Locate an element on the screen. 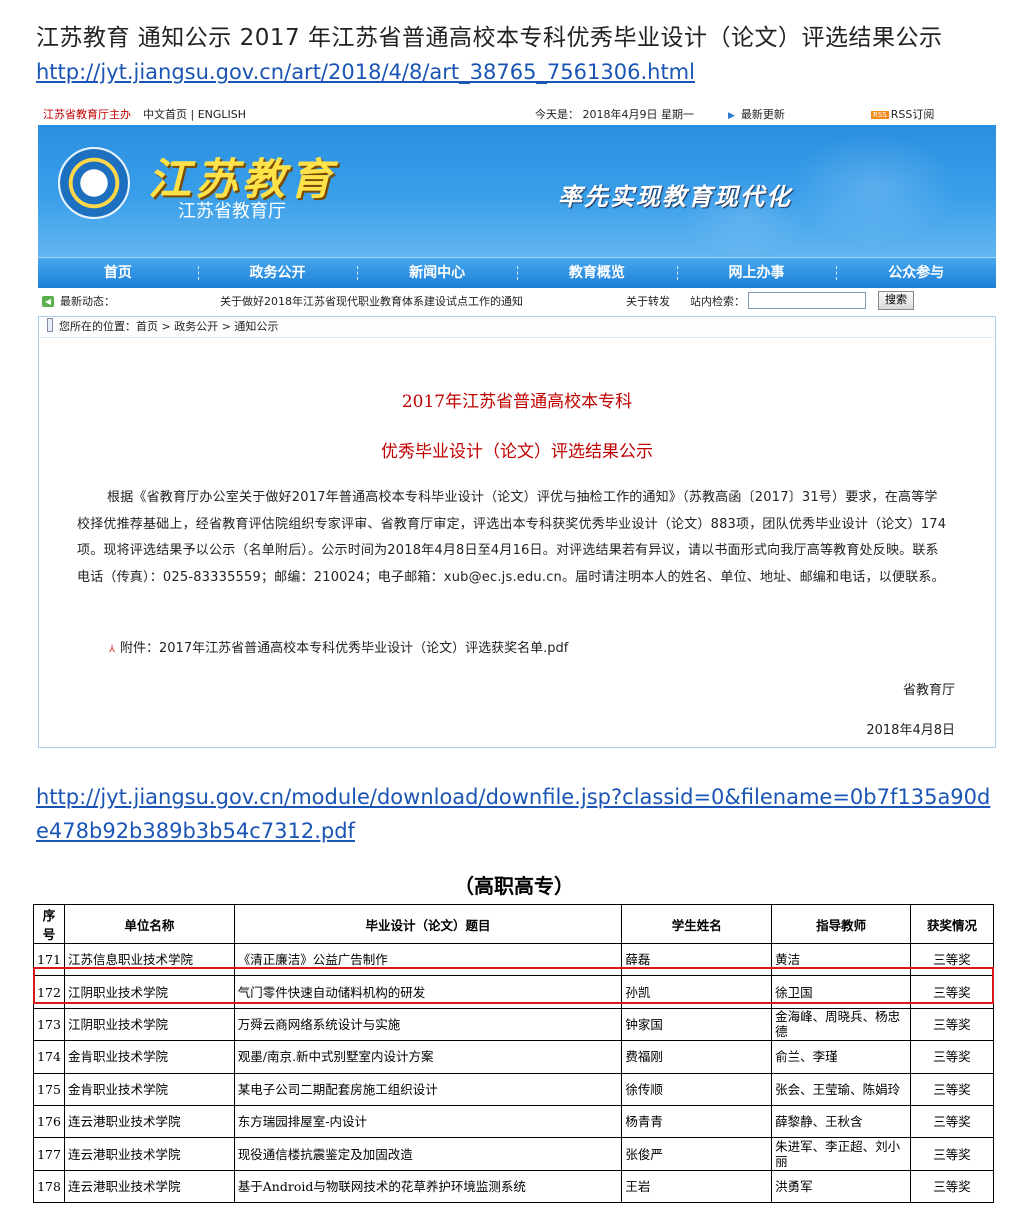 The image size is (1028, 1229). cell-advisor: 薛黎静、王秋含 is located at coordinates (841, 1121).